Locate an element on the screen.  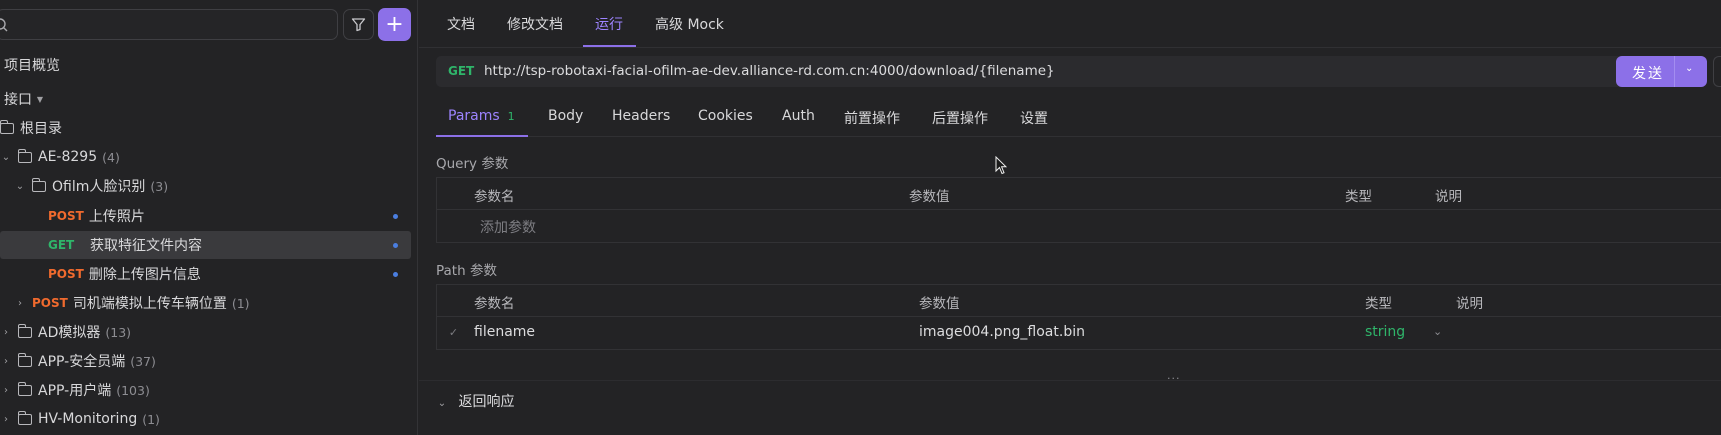
tree-folder-ad-simulator: › AD模拟器 (13) is located at coordinates (205, 332).